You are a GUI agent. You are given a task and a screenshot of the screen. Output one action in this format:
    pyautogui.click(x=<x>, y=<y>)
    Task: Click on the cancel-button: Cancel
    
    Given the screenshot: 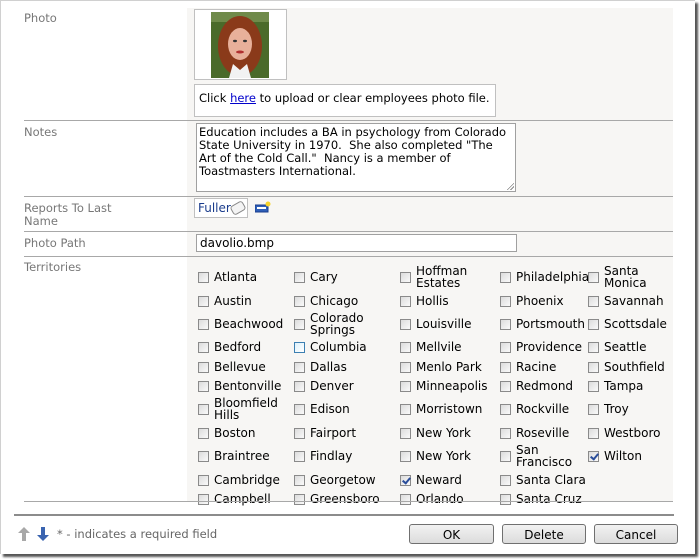 What is the action you would take?
    pyautogui.click(x=636, y=534)
    